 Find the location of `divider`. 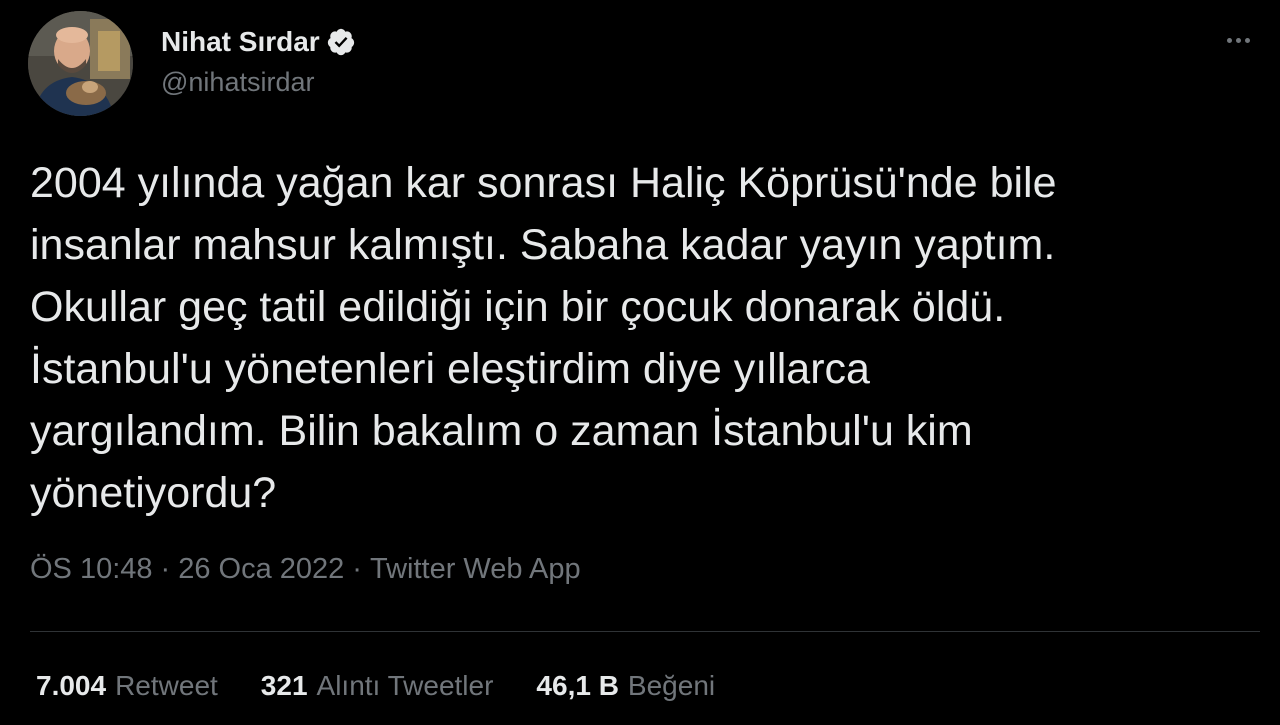

divider is located at coordinates (645, 631).